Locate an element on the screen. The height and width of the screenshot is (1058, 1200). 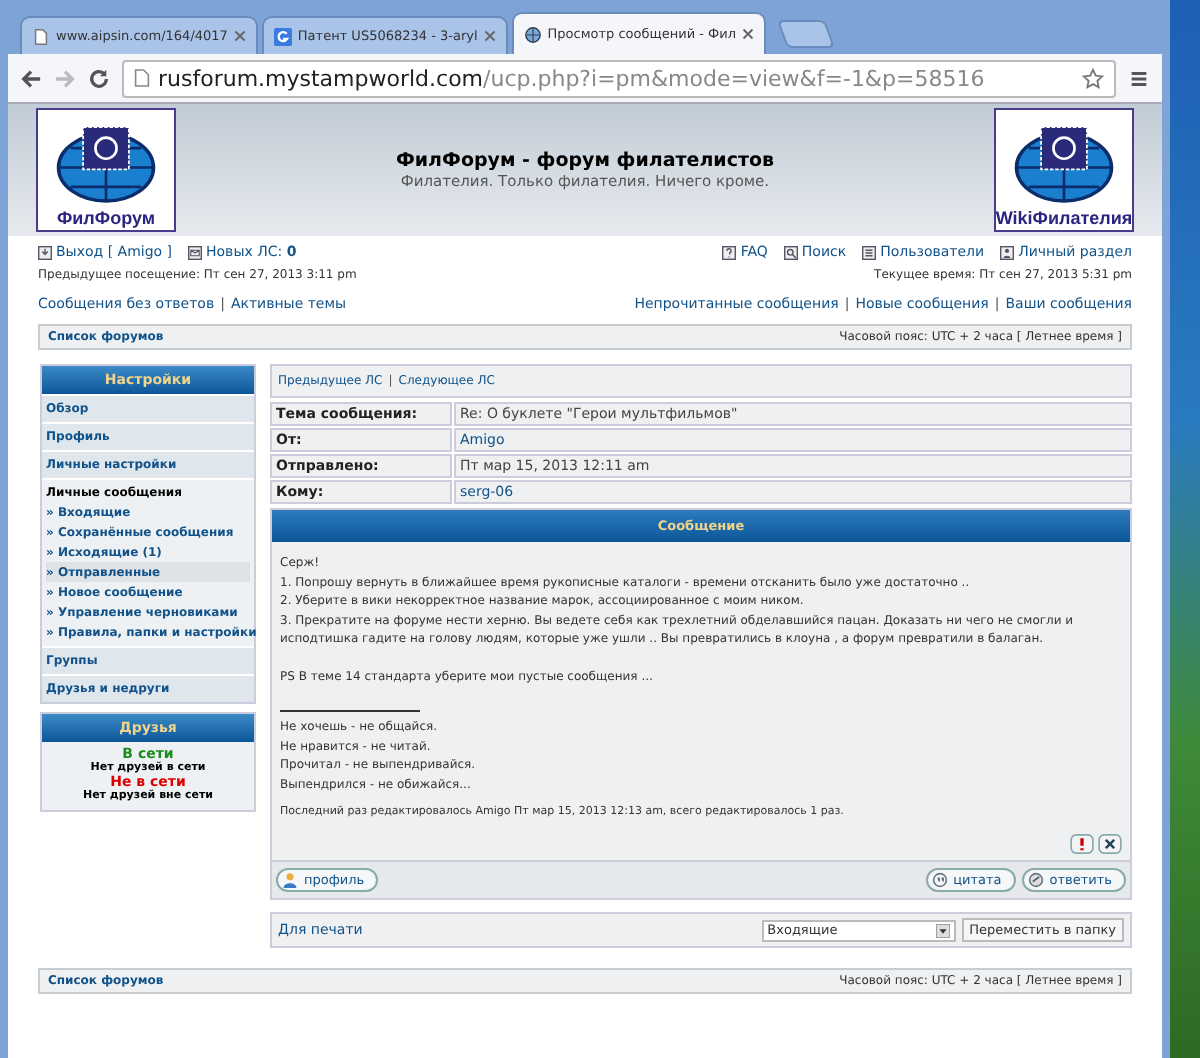
report-icon is located at coordinates (1082, 844).